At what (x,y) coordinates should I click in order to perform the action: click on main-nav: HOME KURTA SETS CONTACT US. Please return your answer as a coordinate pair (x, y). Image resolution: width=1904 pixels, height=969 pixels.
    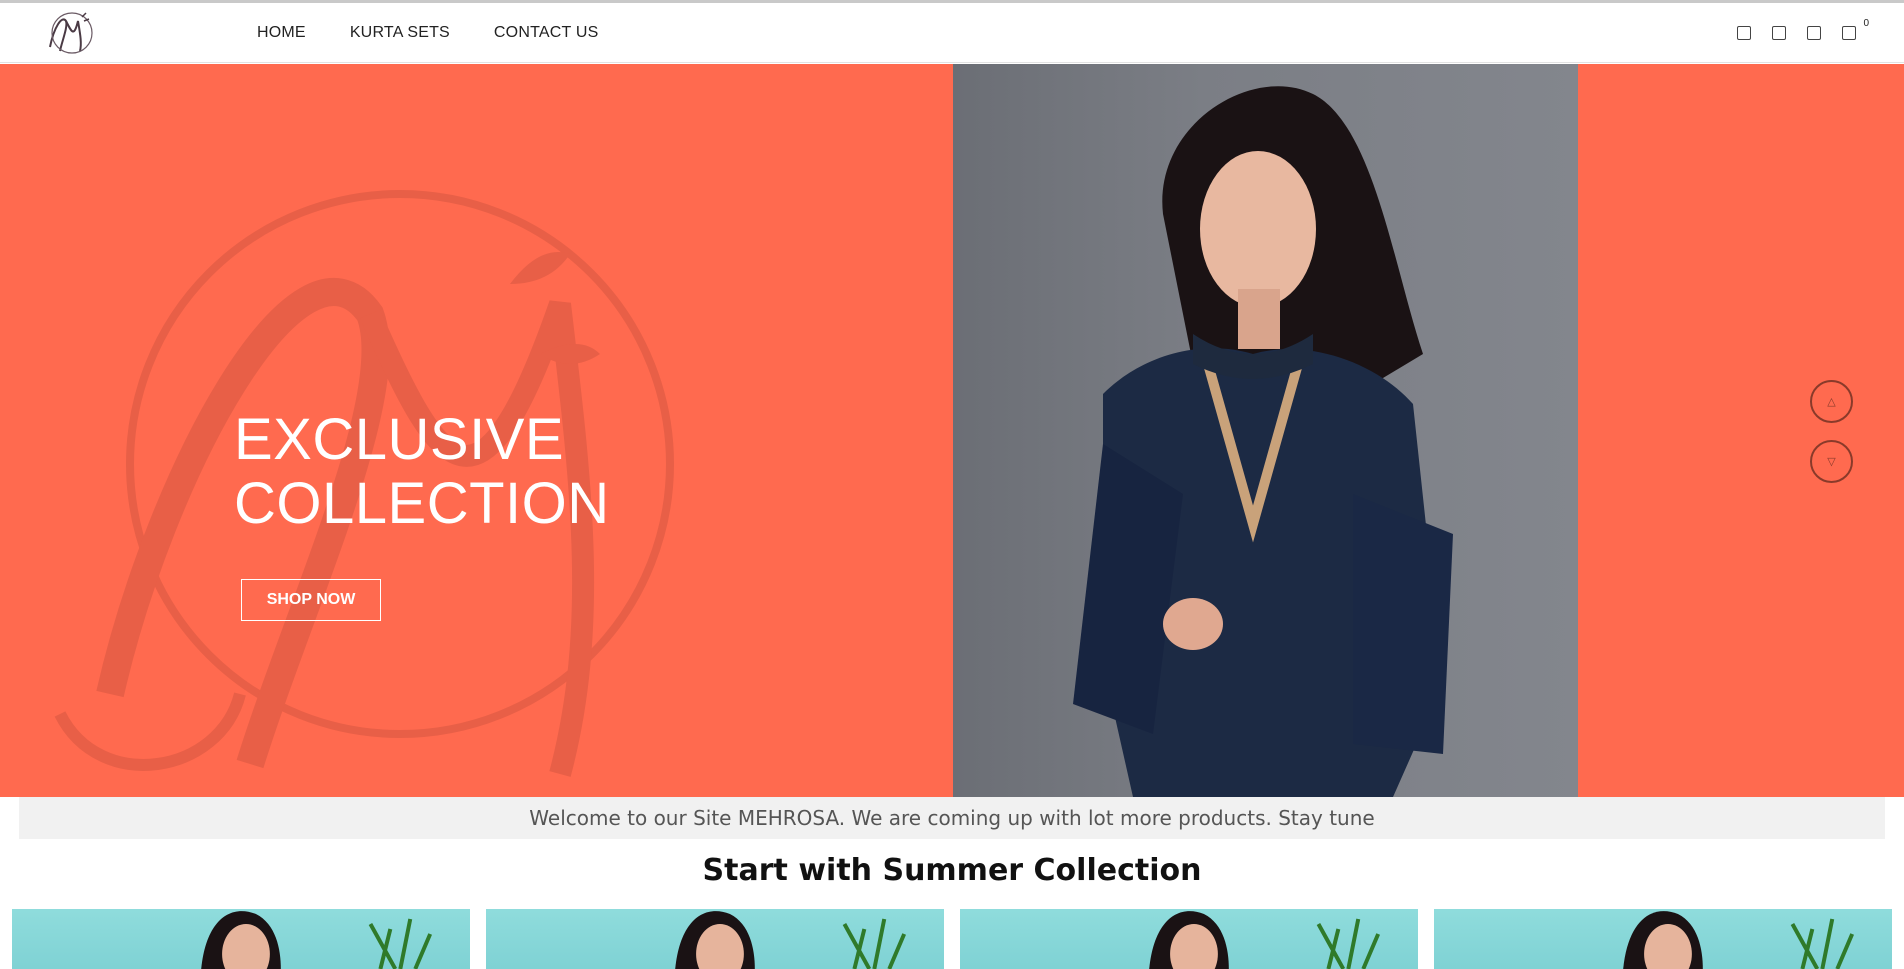
    Looking at the image, I should click on (449, 33).